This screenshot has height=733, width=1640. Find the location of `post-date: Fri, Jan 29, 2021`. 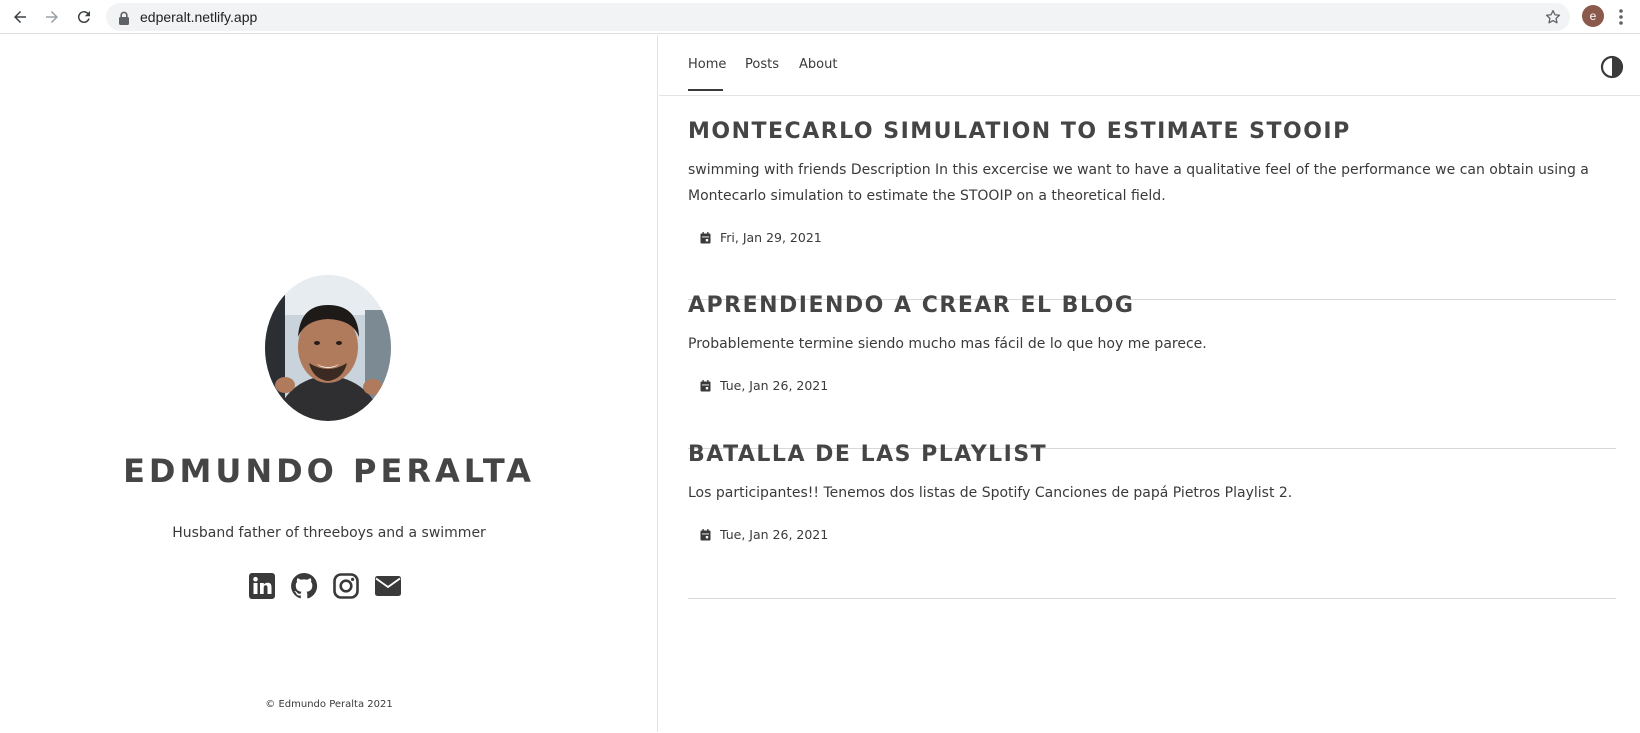

post-date: Fri, Jan 29, 2021 is located at coordinates (771, 237).